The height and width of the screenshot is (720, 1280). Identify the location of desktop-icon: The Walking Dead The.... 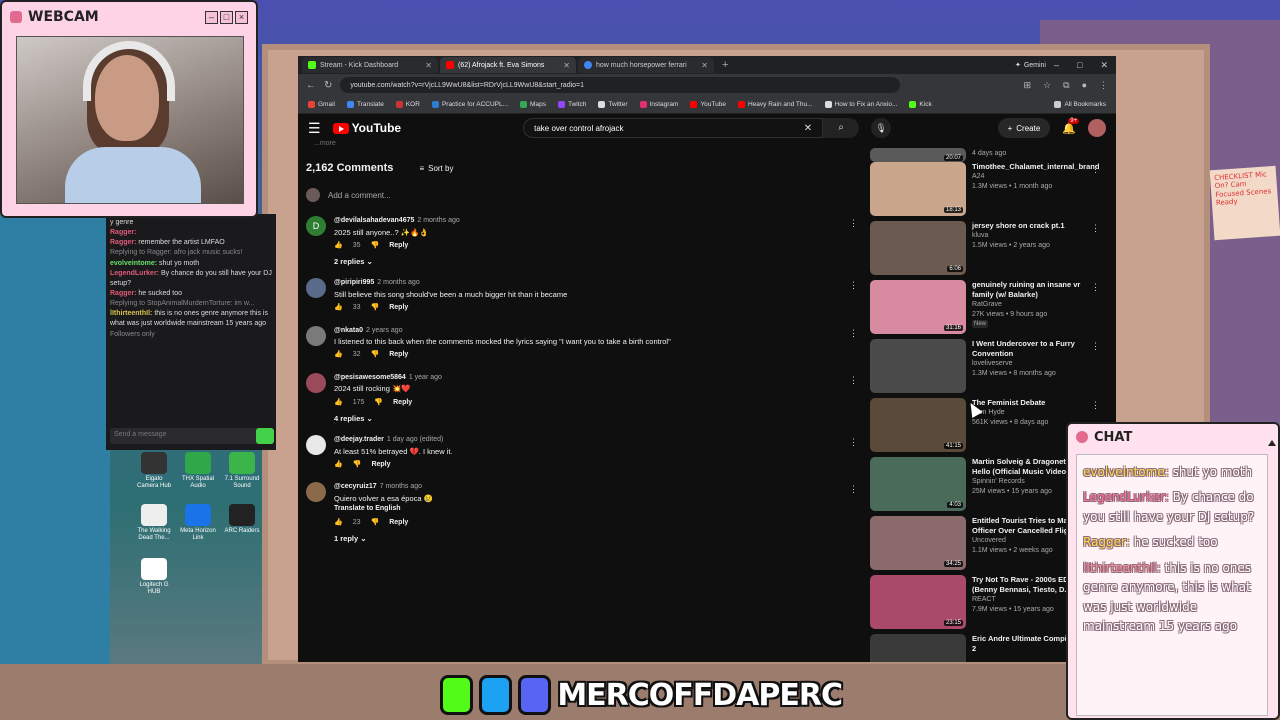
(154, 523).